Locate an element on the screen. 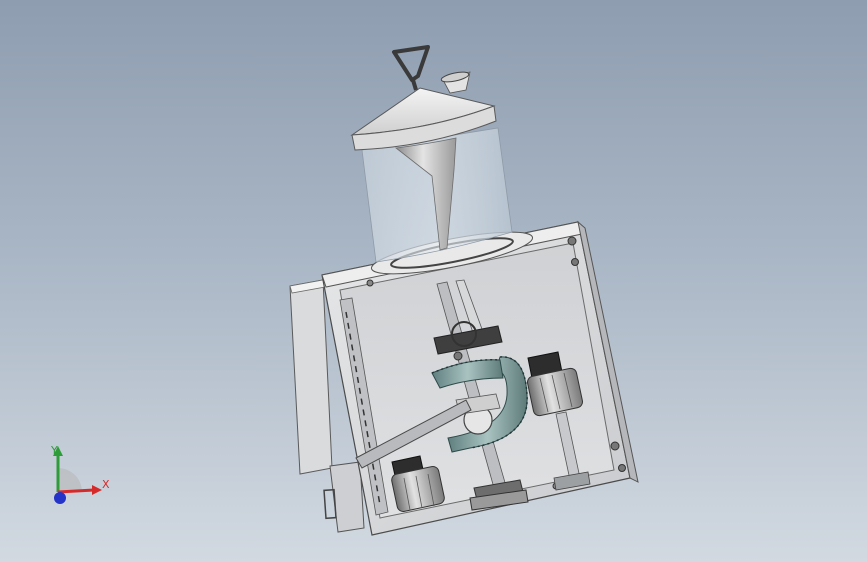 This screenshot has height=562, width=867. x-axis-label: X is located at coordinates (106, 484).